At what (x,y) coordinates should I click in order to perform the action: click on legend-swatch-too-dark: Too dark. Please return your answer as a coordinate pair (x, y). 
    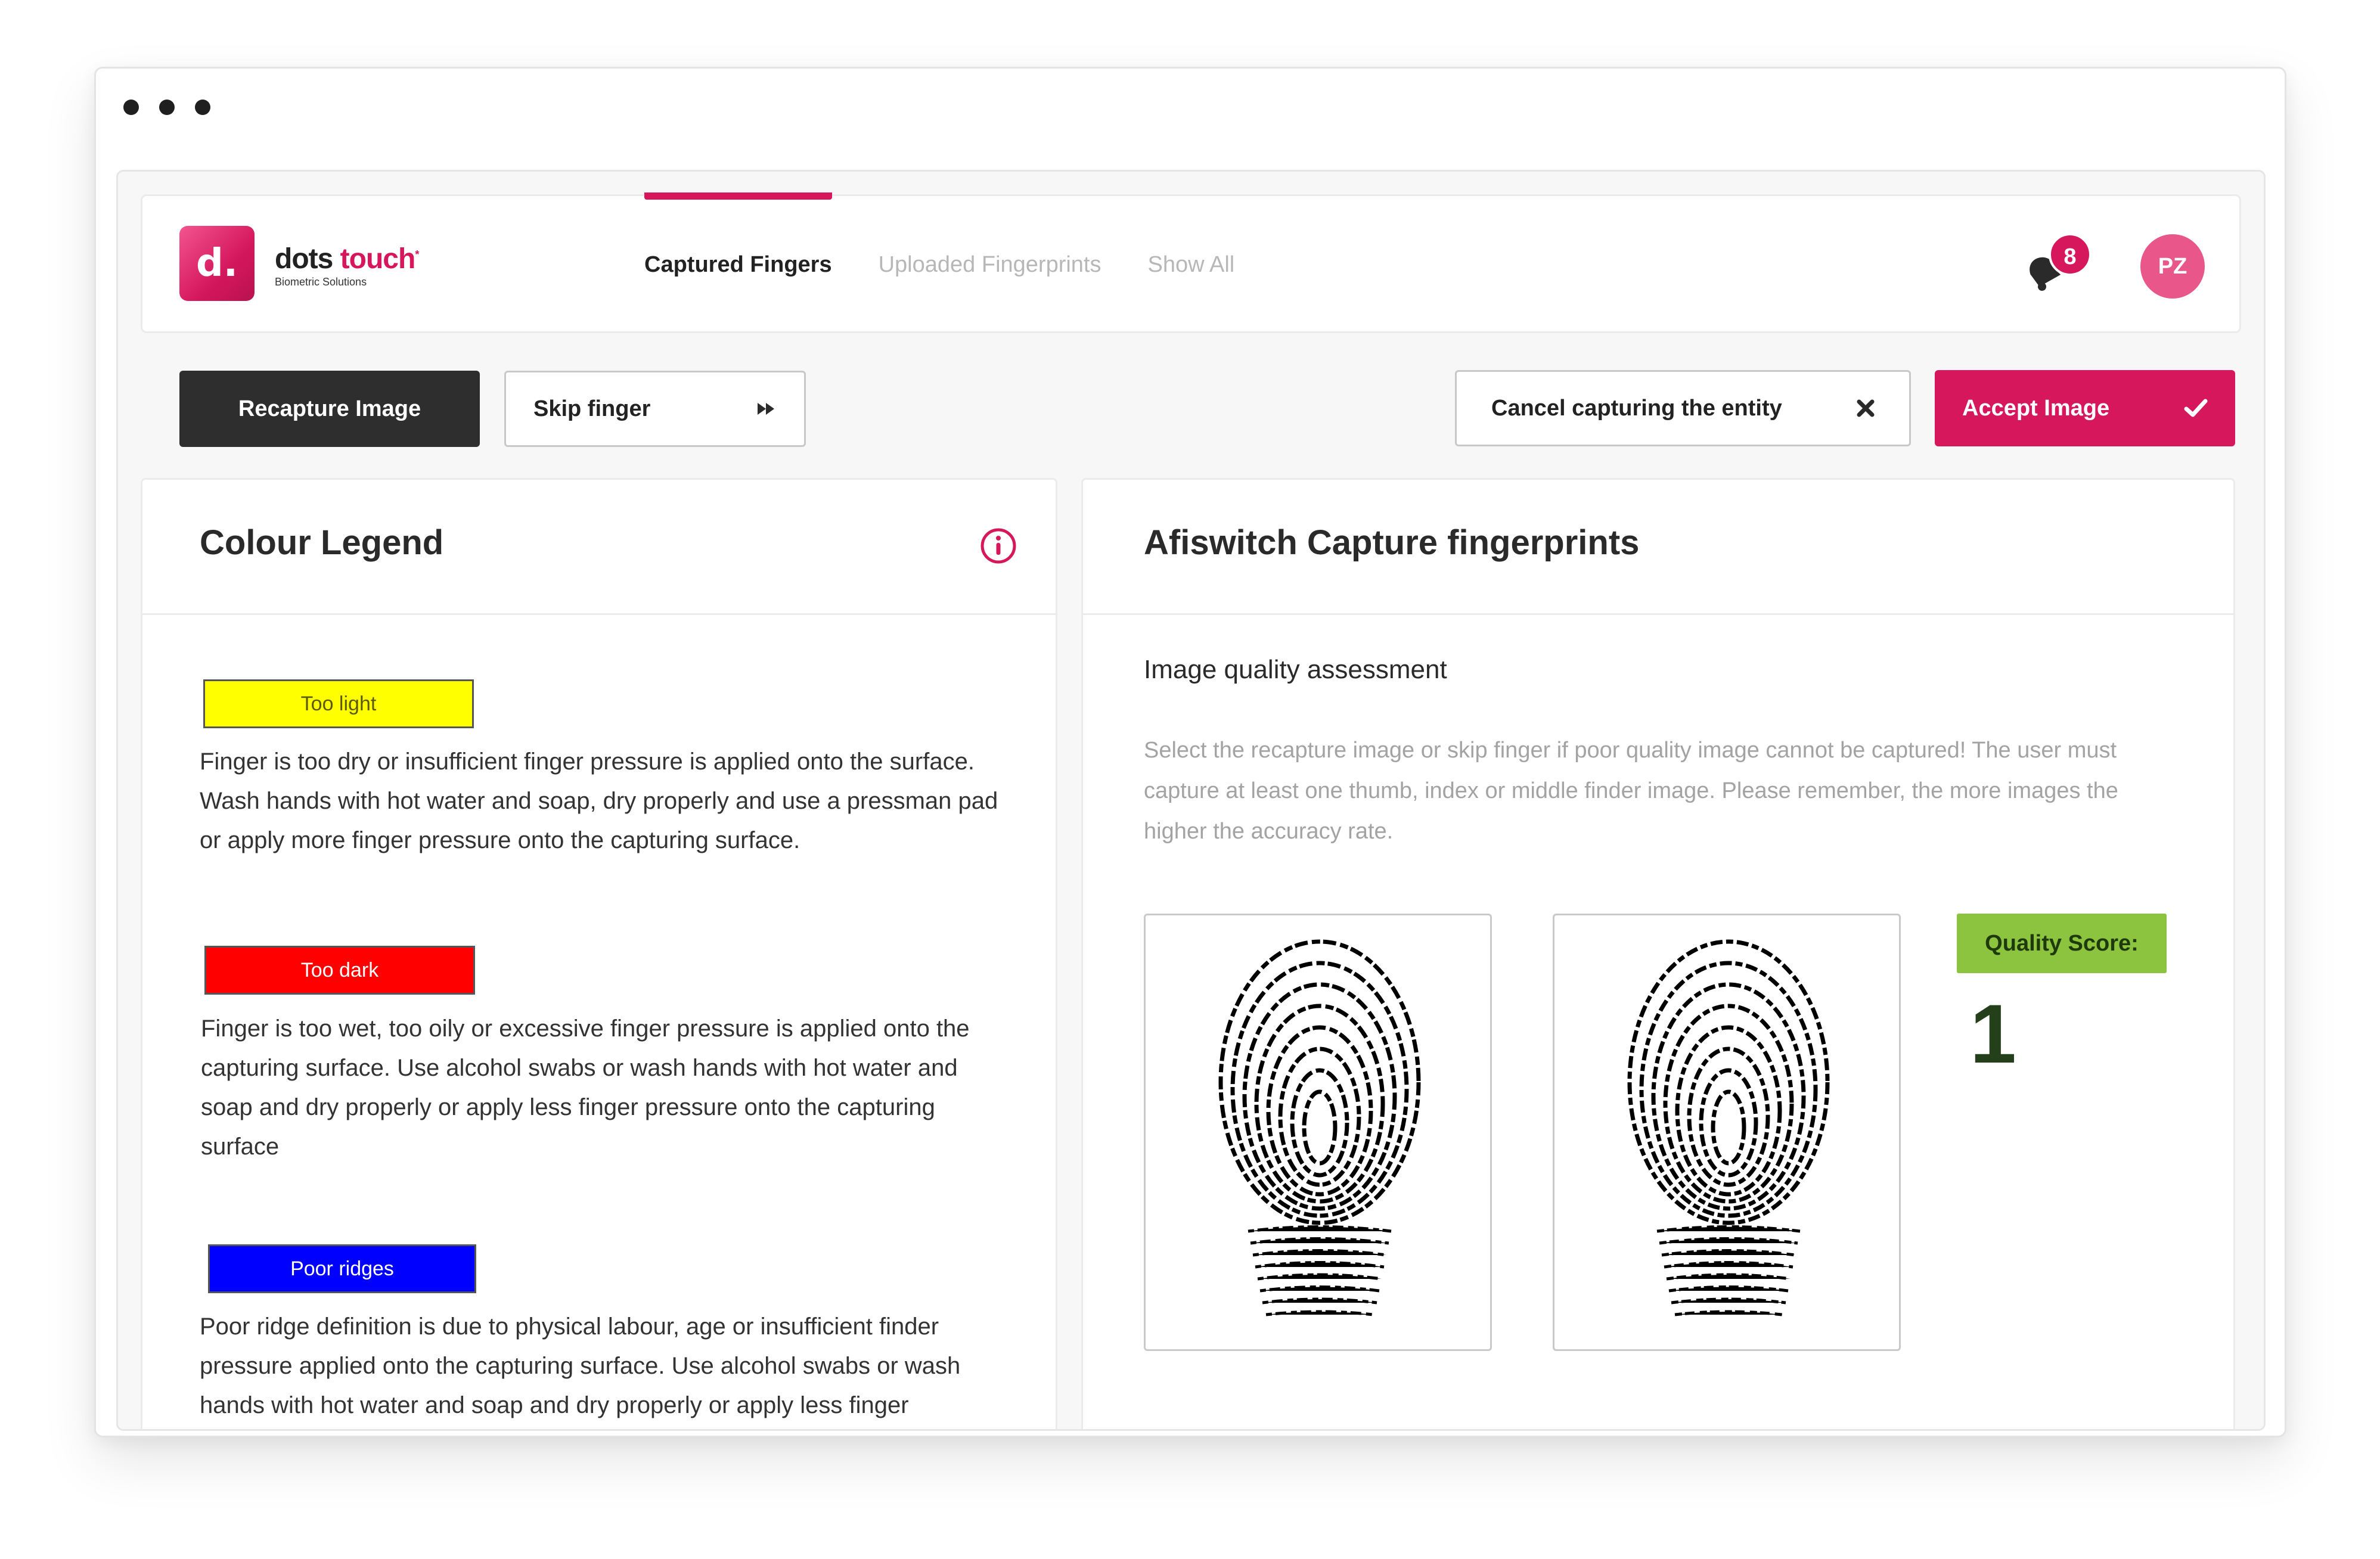
    Looking at the image, I should click on (339, 970).